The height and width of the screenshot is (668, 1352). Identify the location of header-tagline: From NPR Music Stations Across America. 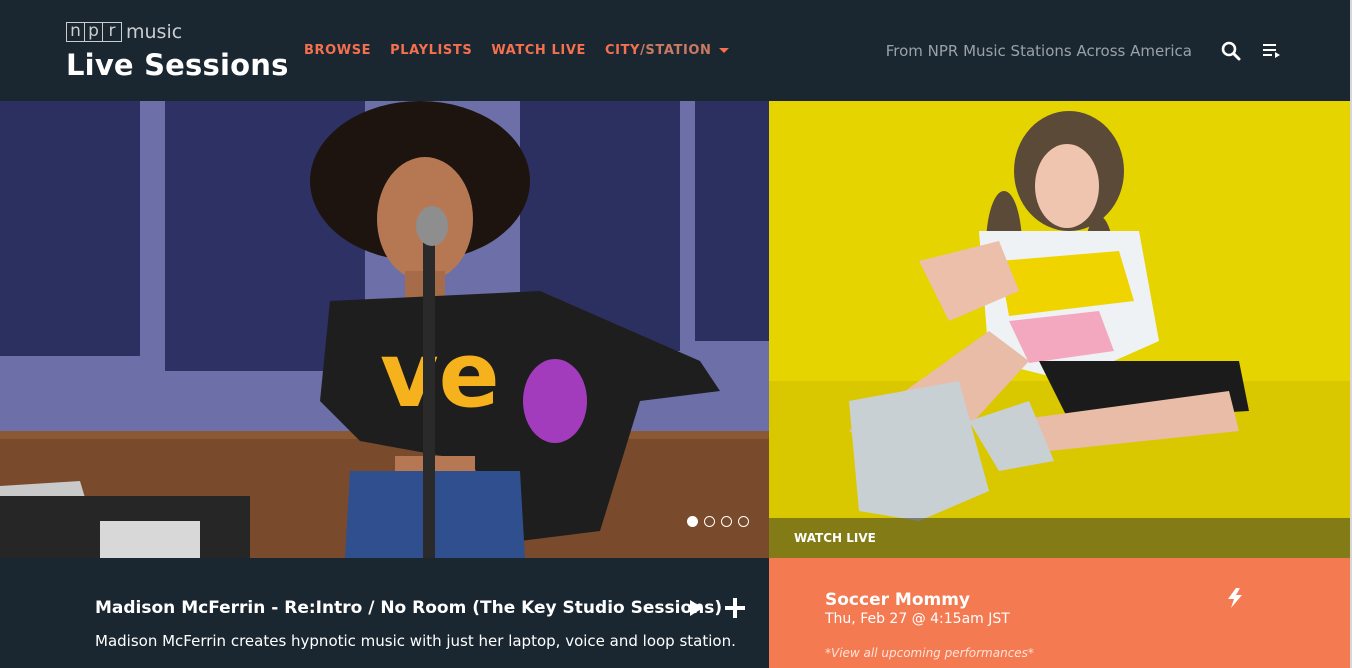
(1038, 51).